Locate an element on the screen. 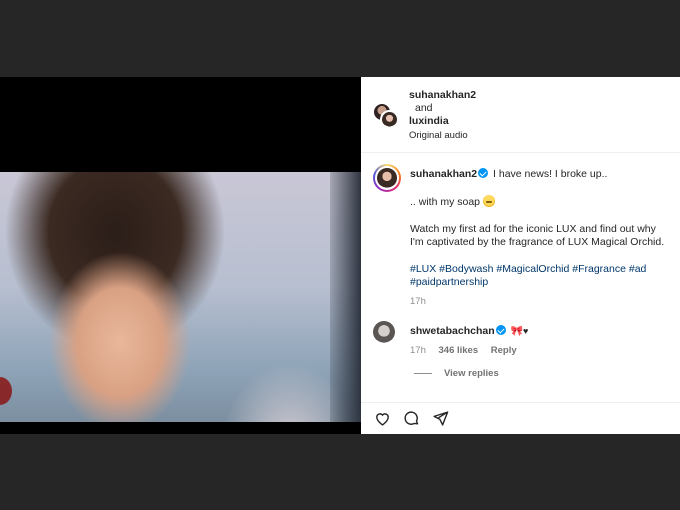  caption-line-2: .. with my soap is located at coordinates (445, 202).